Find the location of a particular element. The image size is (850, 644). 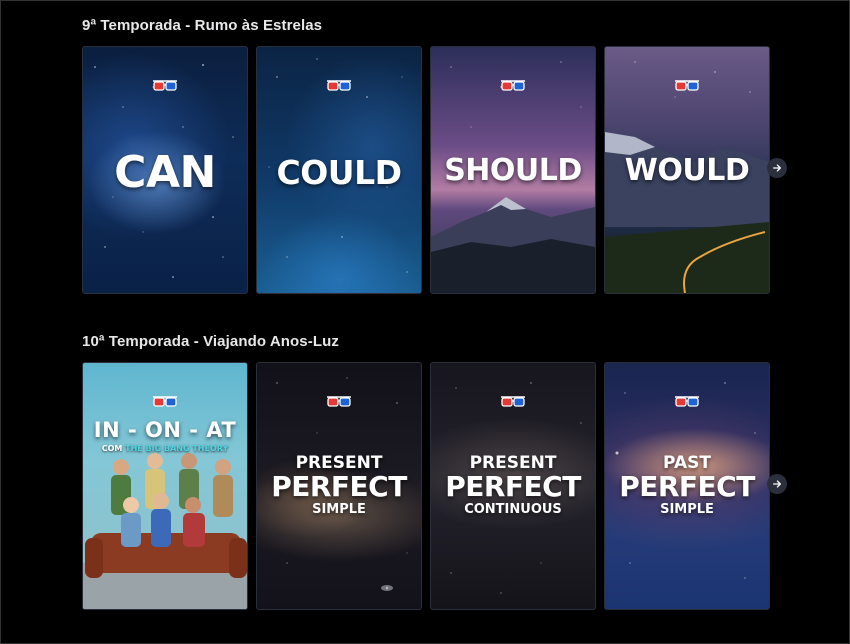

card-word: COULD is located at coordinates (339, 172).